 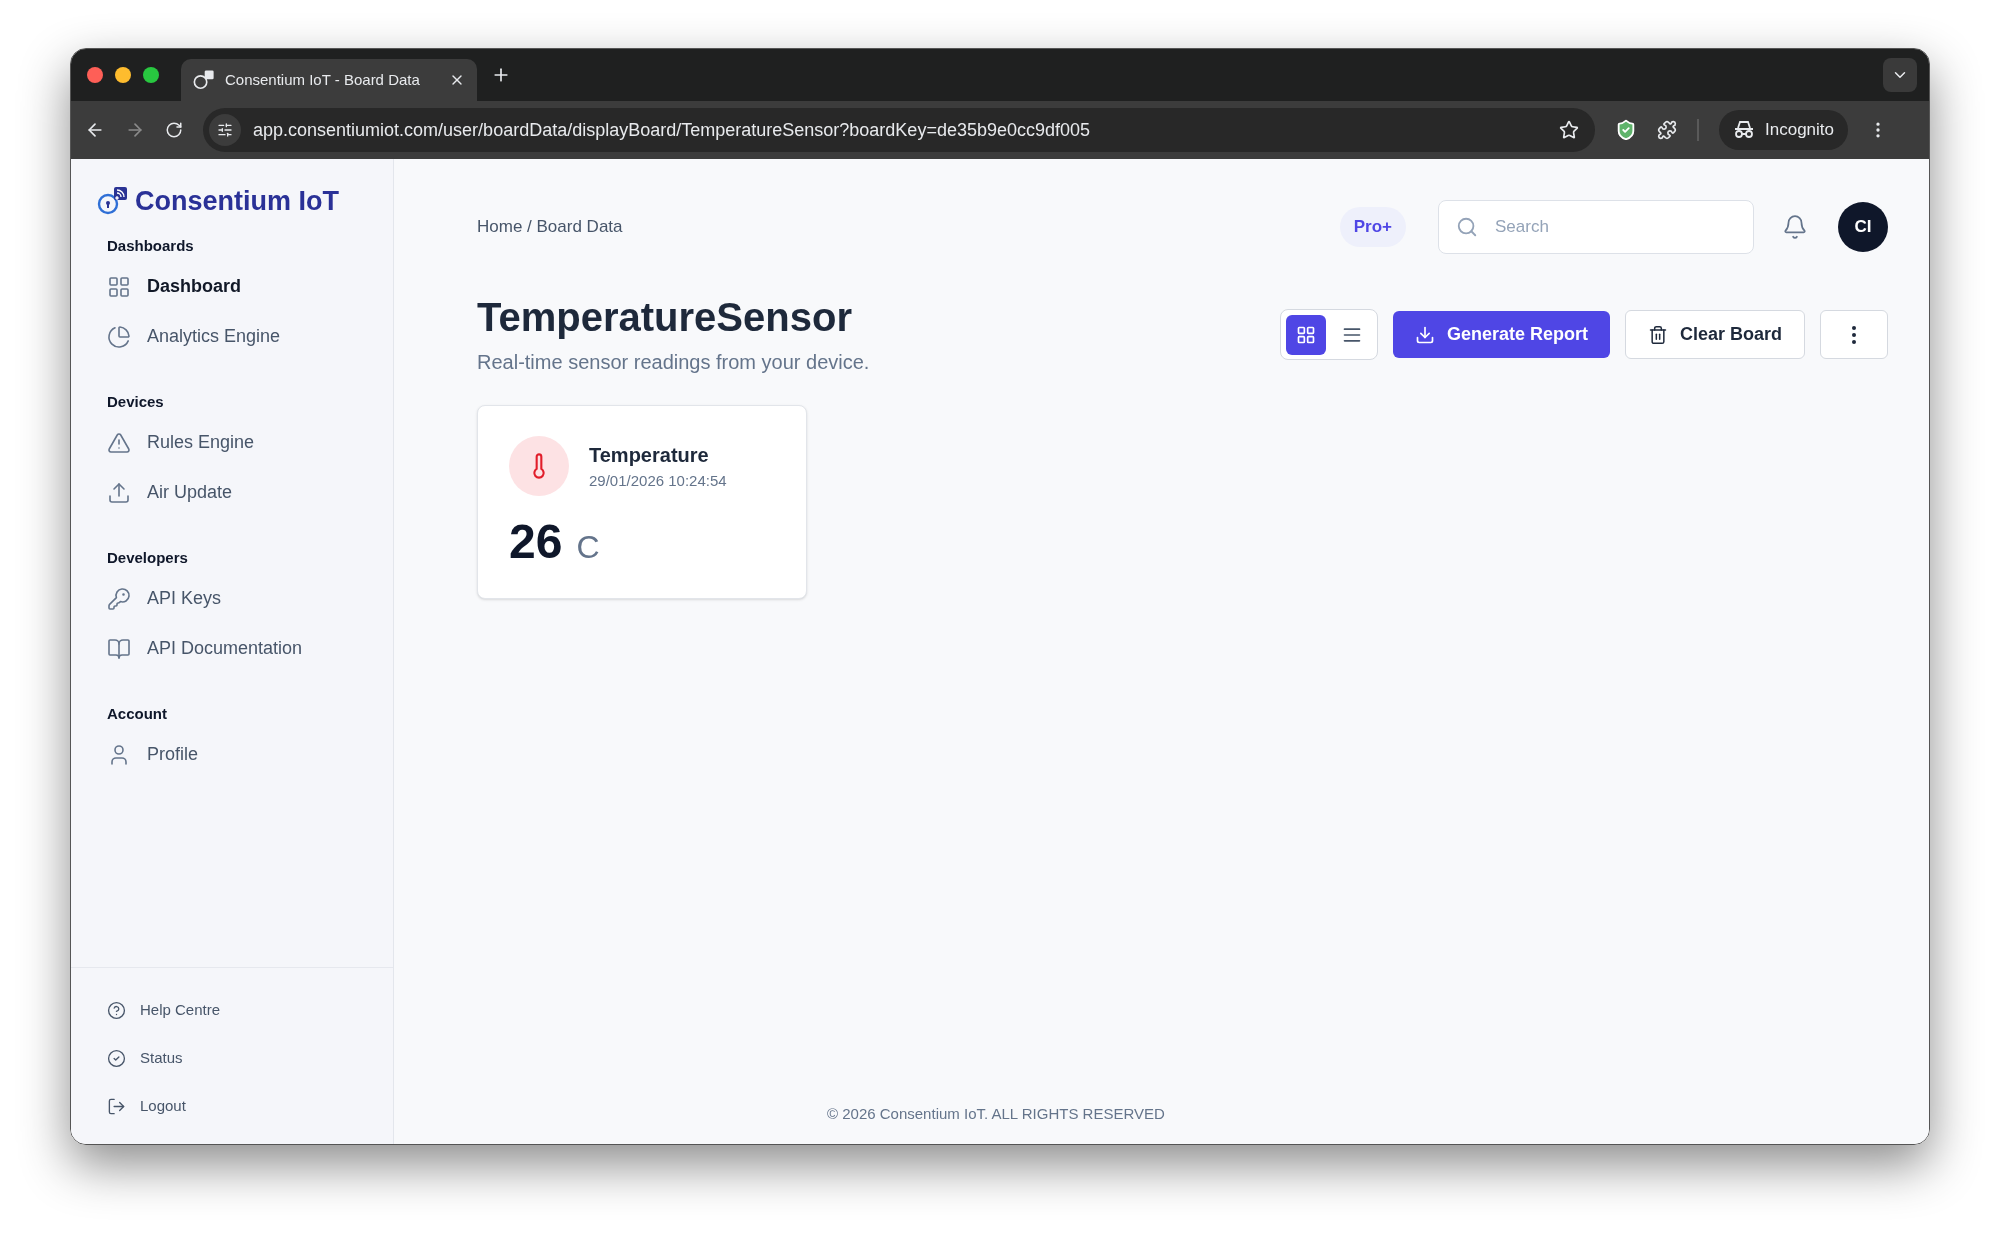 What do you see at coordinates (137, 714) in the screenshot?
I see `section-heading: Account` at bounding box center [137, 714].